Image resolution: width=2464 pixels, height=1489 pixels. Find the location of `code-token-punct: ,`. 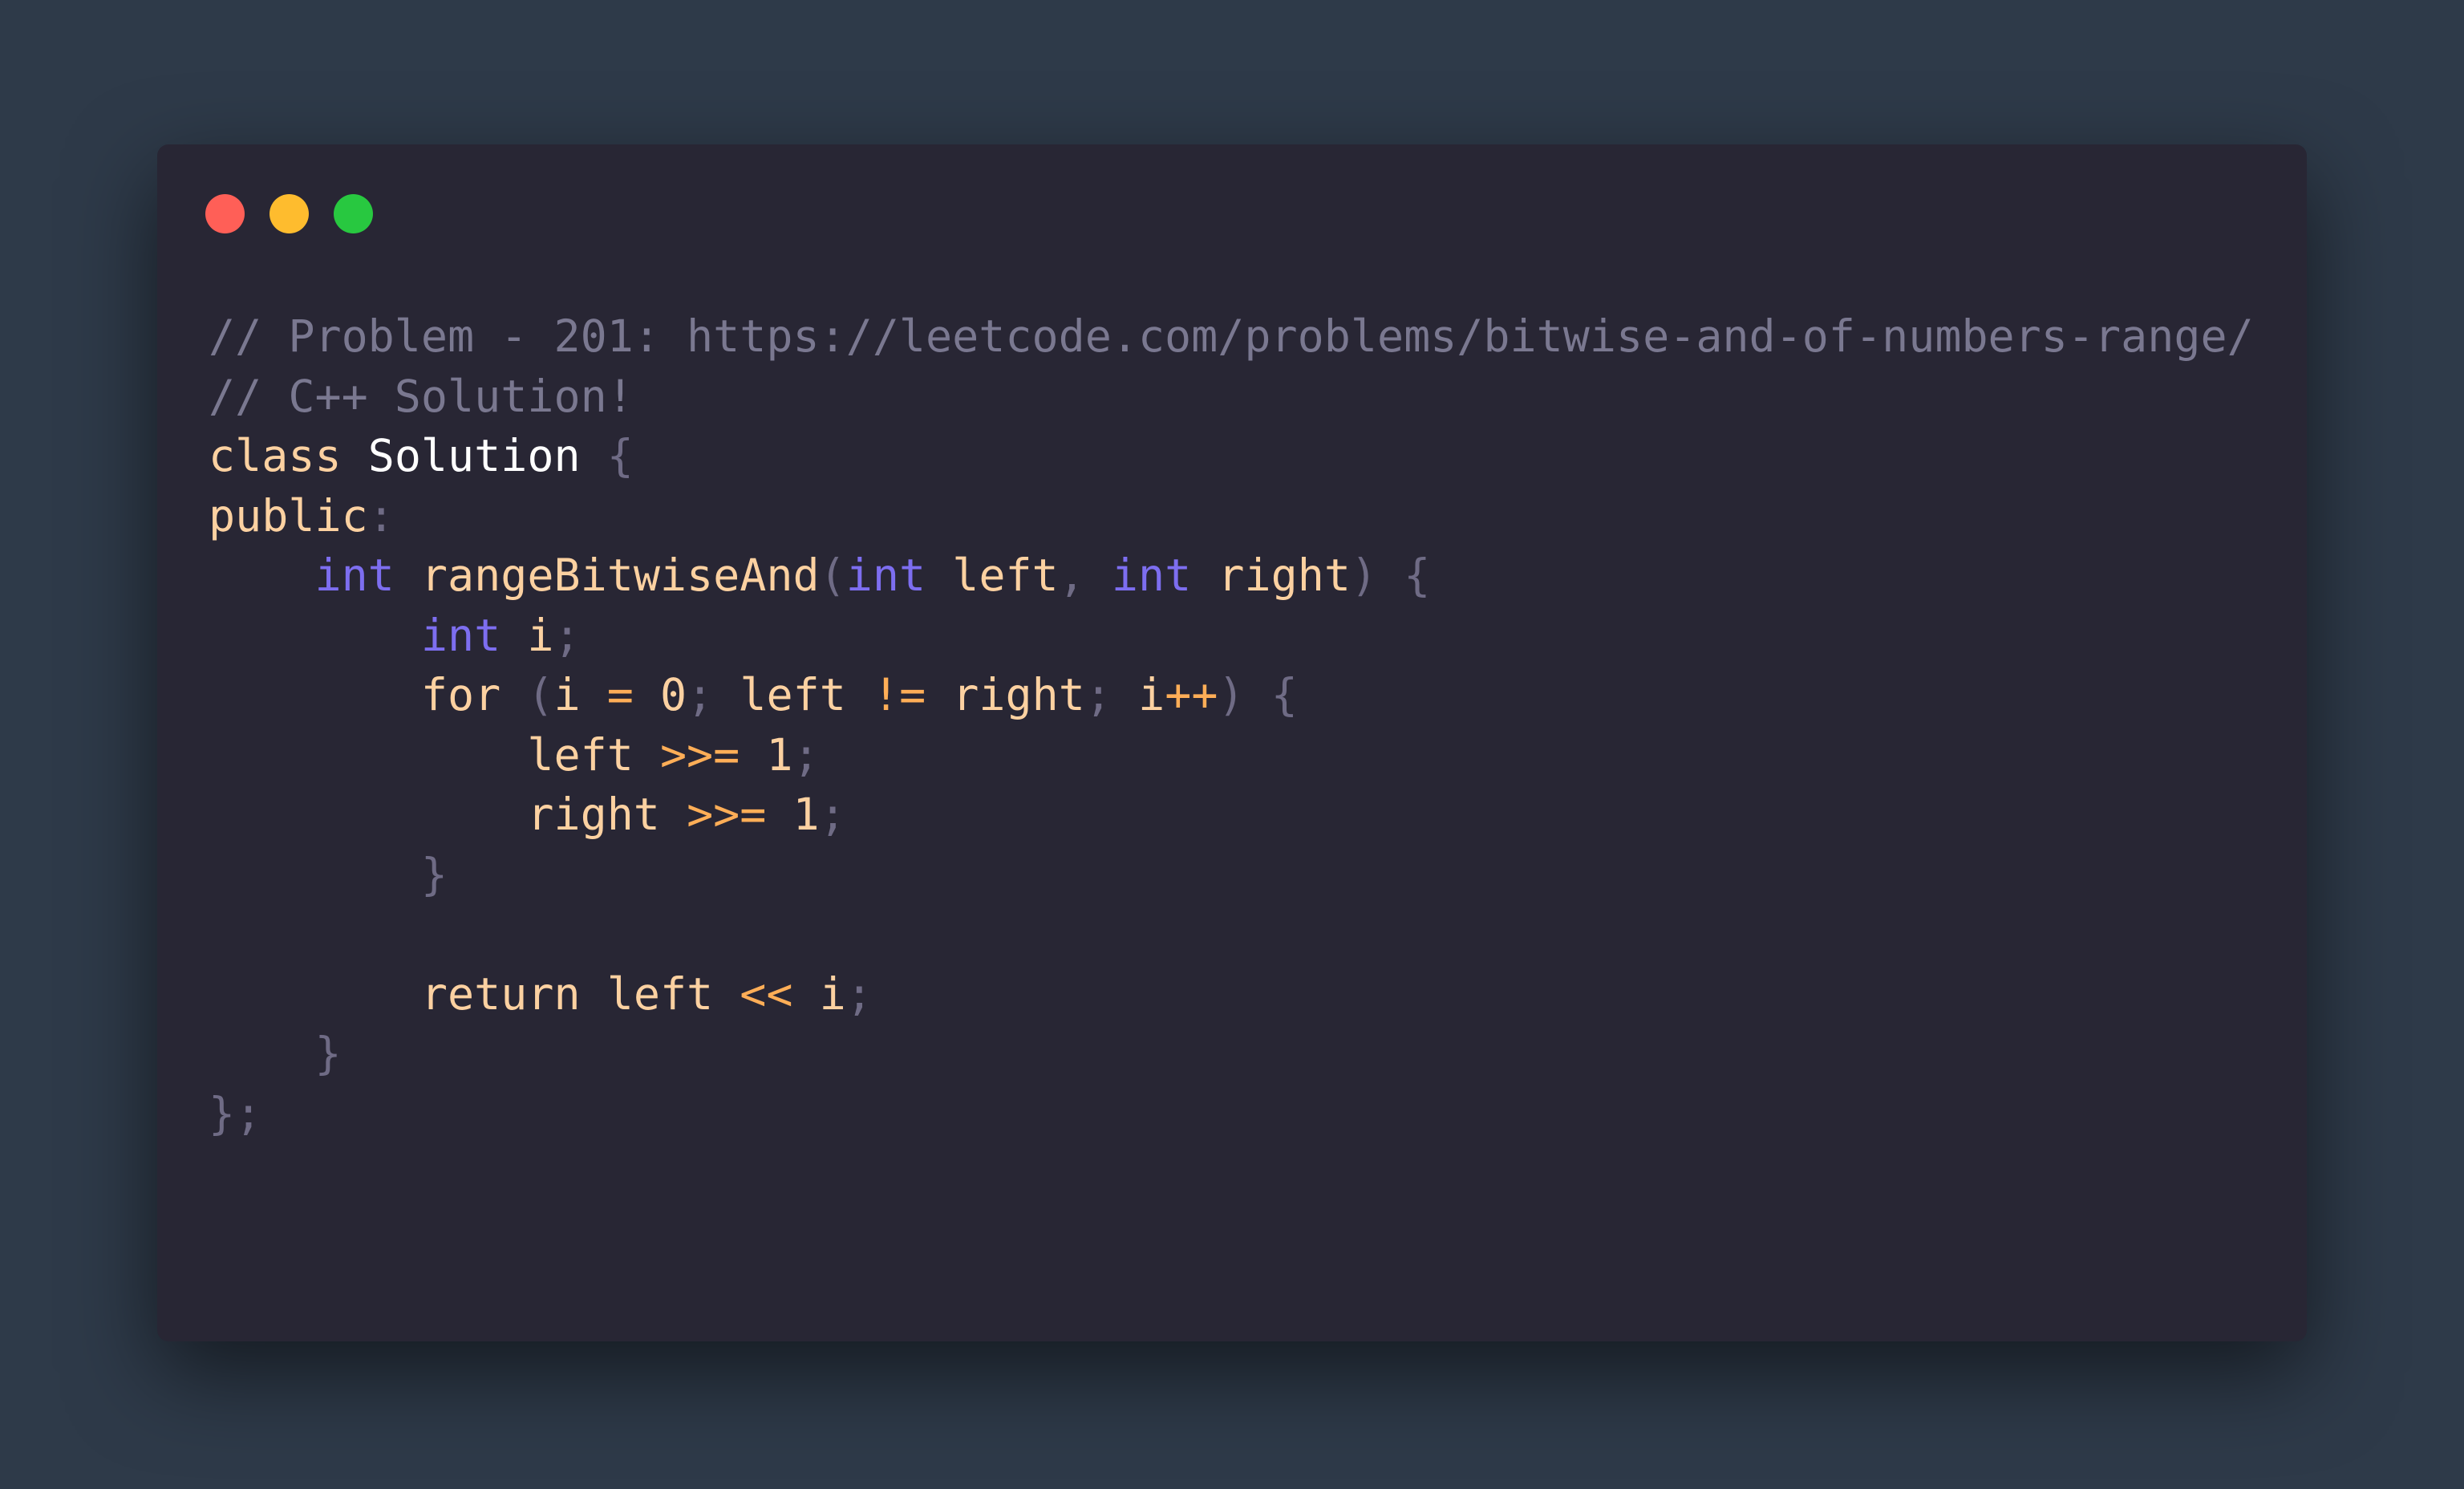

code-token-punct: , is located at coordinates (1071, 575).